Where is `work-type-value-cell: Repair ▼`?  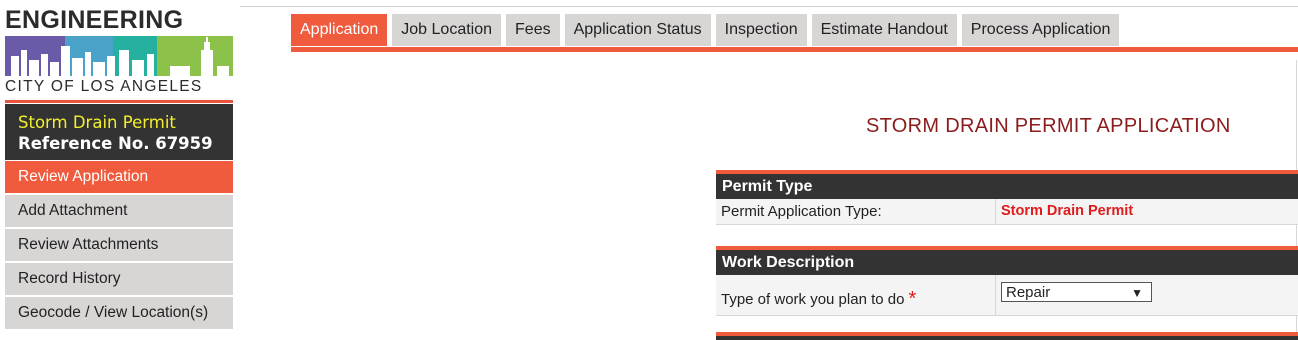
work-type-value-cell: Repair ▼ is located at coordinates (1147, 295).